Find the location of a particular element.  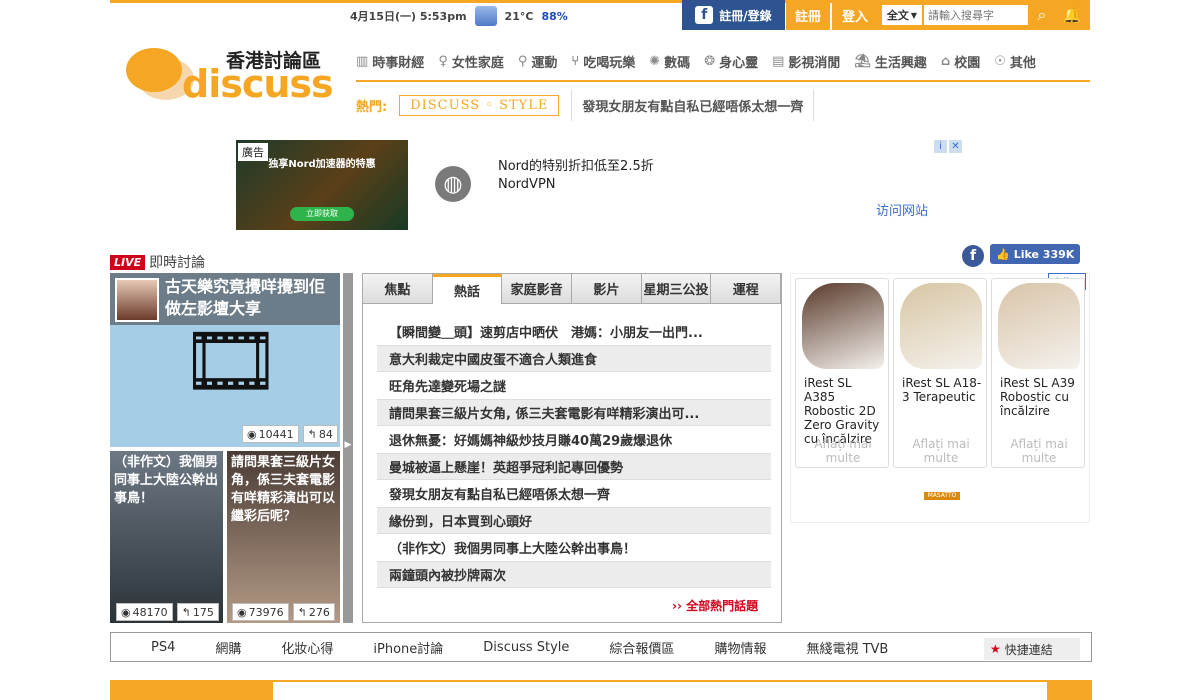

product-name: iRest SL A18-3 Terapeutic is located at coordinates (942, 390).